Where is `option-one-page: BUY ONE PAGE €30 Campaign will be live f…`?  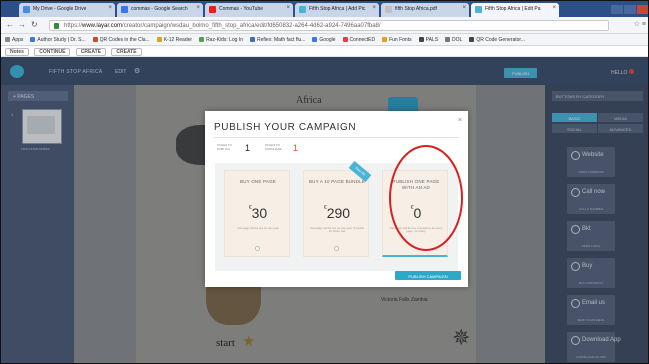
option-one-page: BUY ONE PAGE €30 Campaign will be live f… is located at coordinates (257, 213).